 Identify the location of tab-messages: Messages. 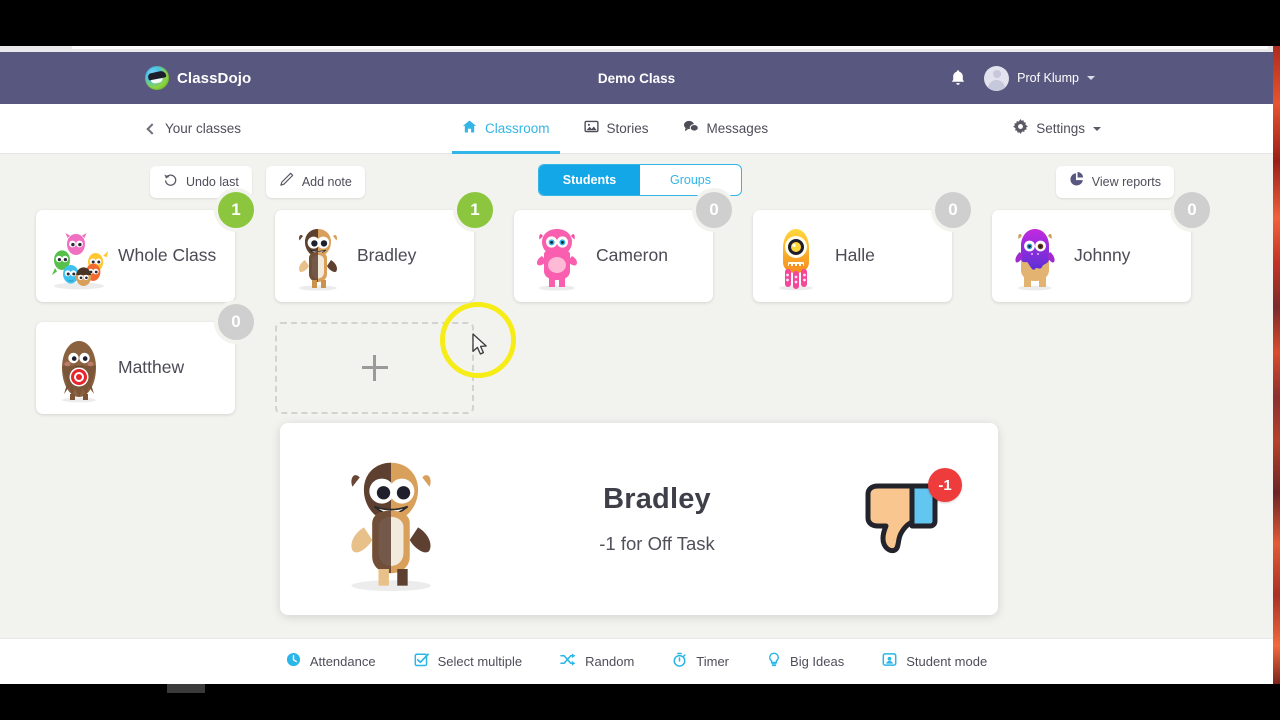
(726, 129).